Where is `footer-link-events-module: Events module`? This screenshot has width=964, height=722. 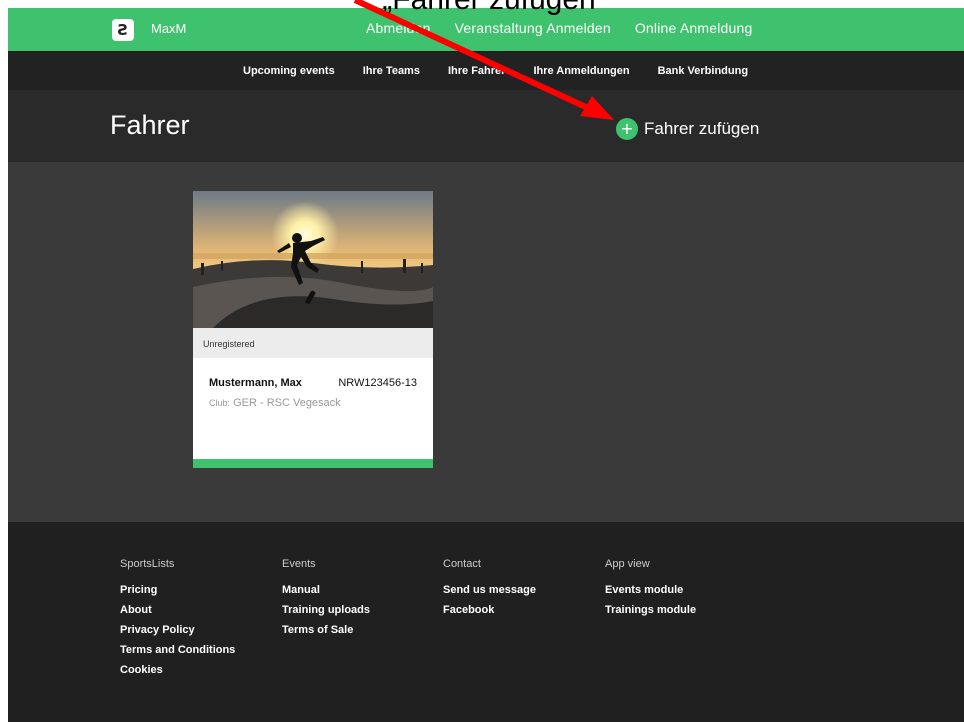 footer-link-events-module: Events module is located at coordinates (650, 590).